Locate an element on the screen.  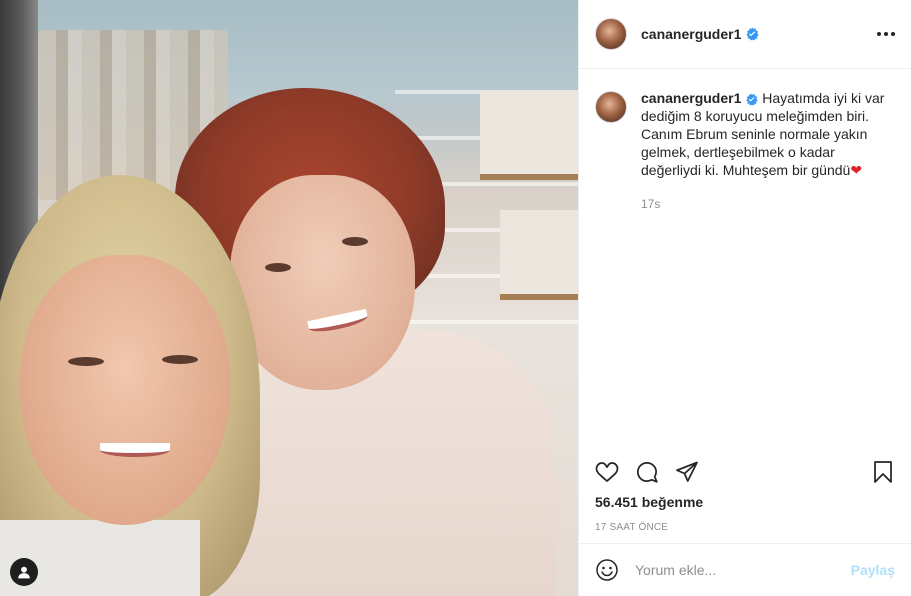
caption-timestamp: 17s is located at coordinates (768, 204).